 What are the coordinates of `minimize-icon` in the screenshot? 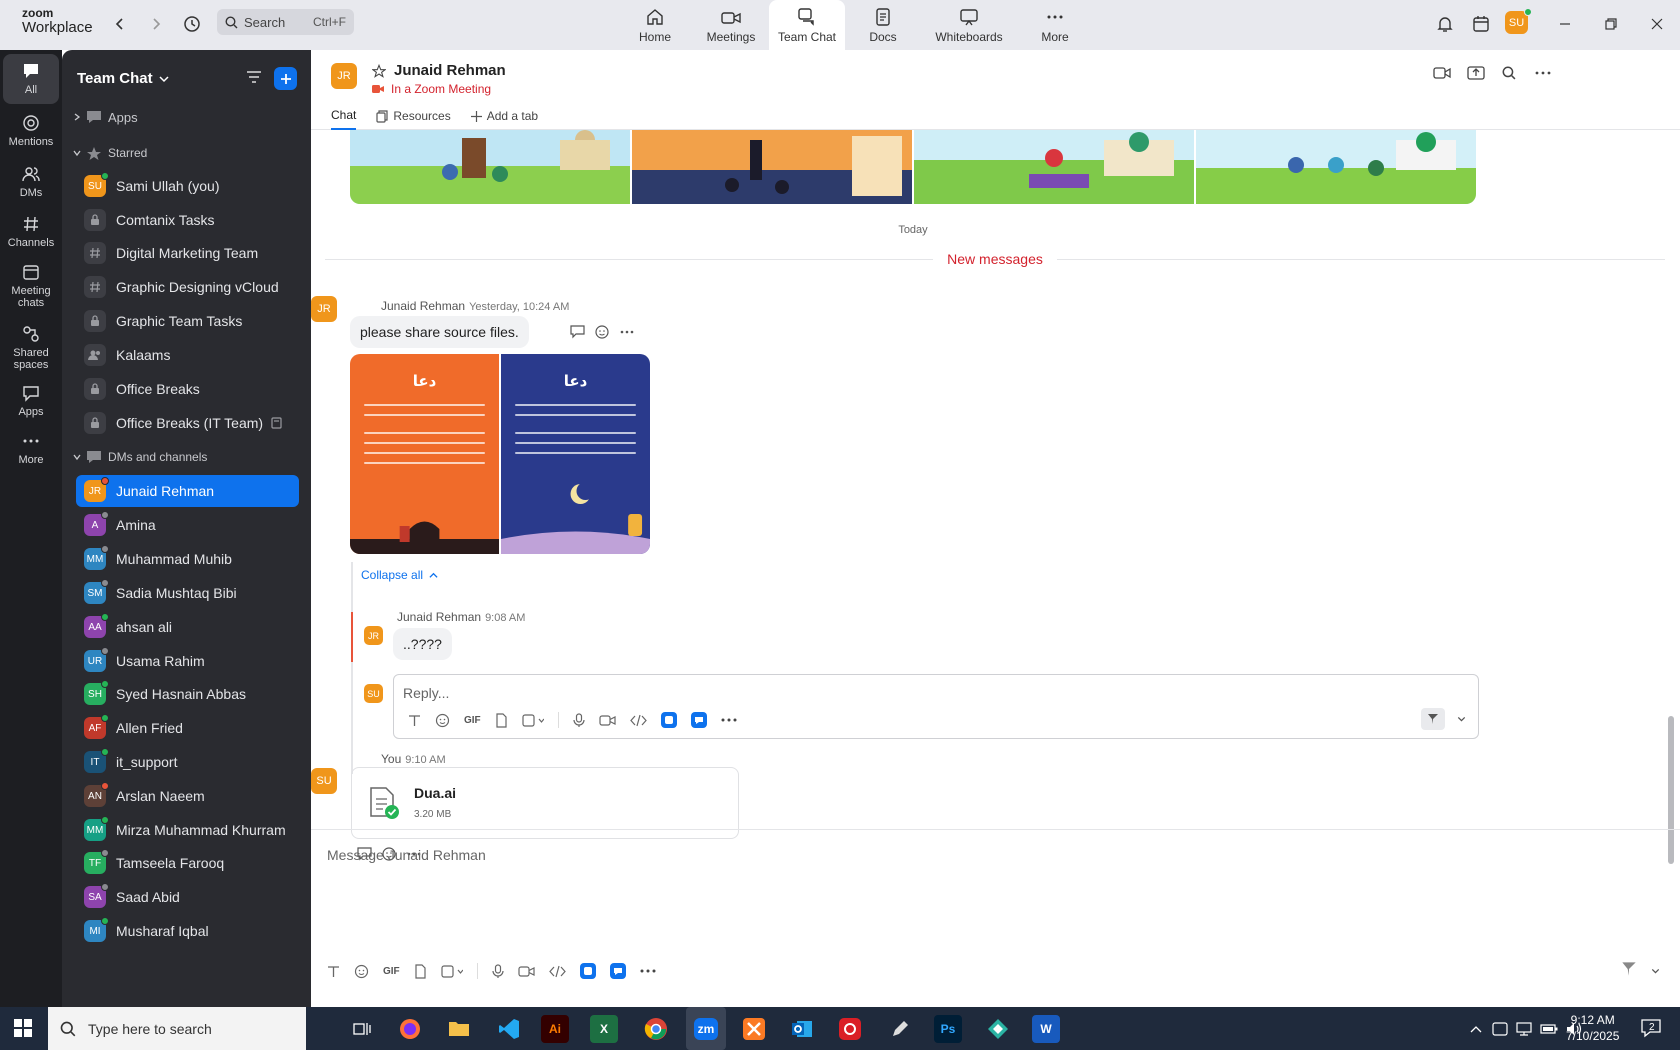 It's located at (1565, 24).